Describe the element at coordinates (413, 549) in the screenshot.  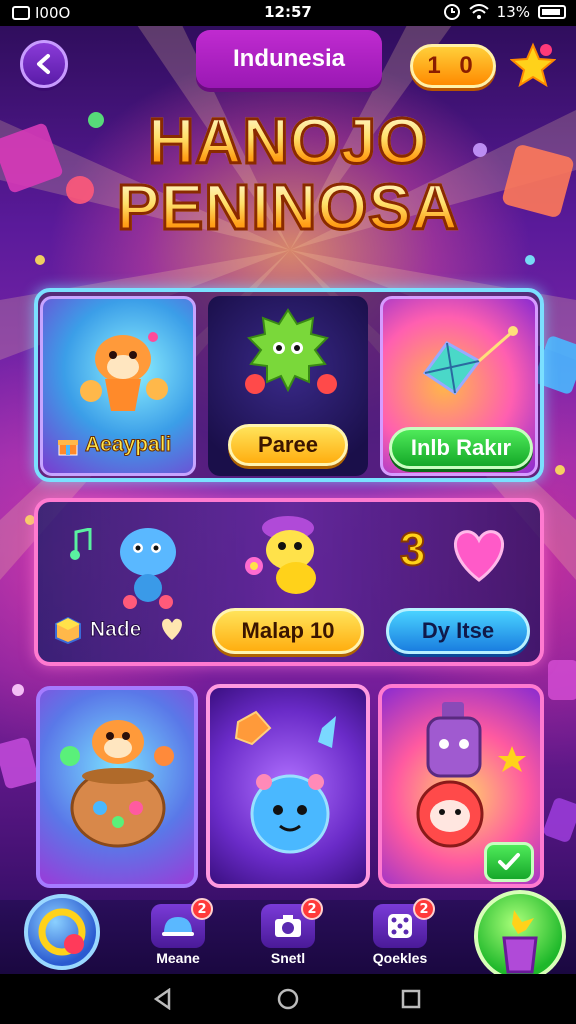
I see `counter-number: 3` at that location.